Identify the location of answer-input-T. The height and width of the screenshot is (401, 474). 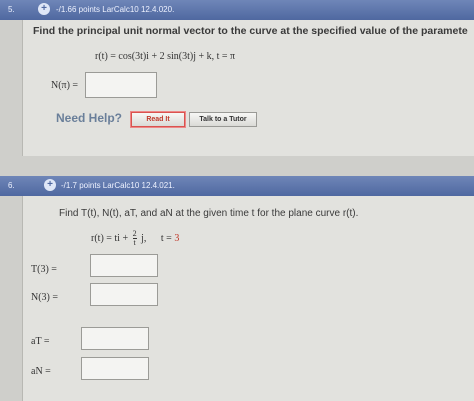
(124, 265).